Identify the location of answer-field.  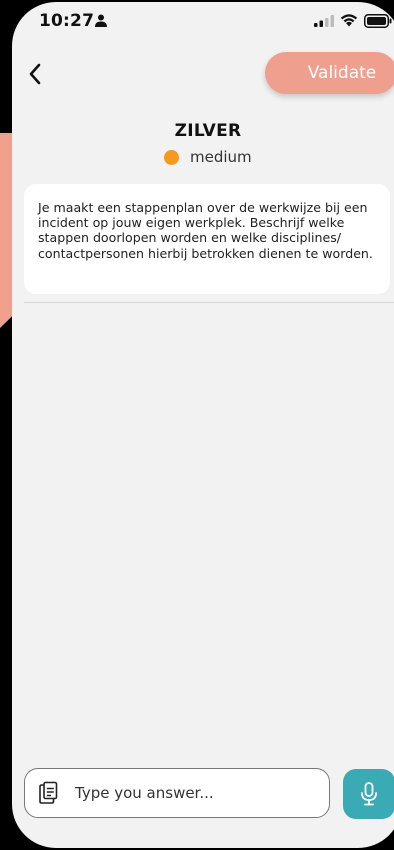
(177, 793).